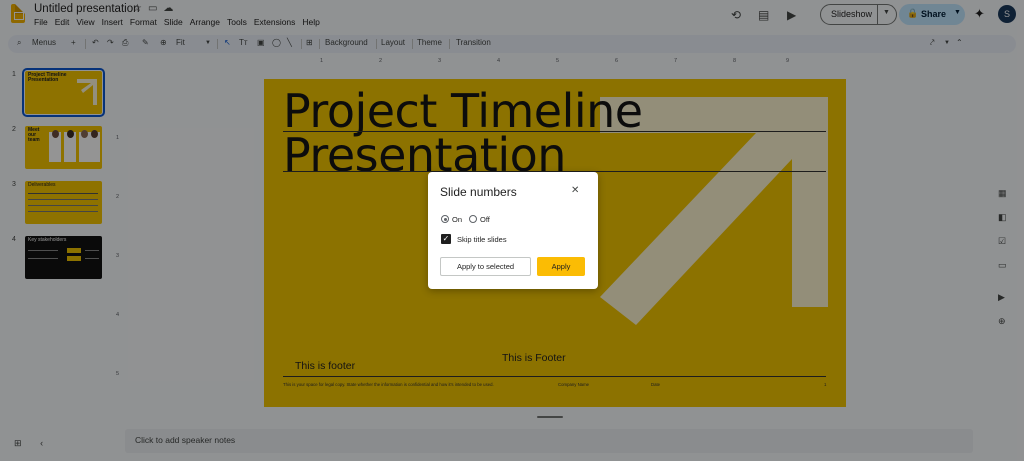  What do you see at coordinates (478, 192) in the screenshot?
I see `dialog-title: Slide numbers` at bounding box center [478, 192].